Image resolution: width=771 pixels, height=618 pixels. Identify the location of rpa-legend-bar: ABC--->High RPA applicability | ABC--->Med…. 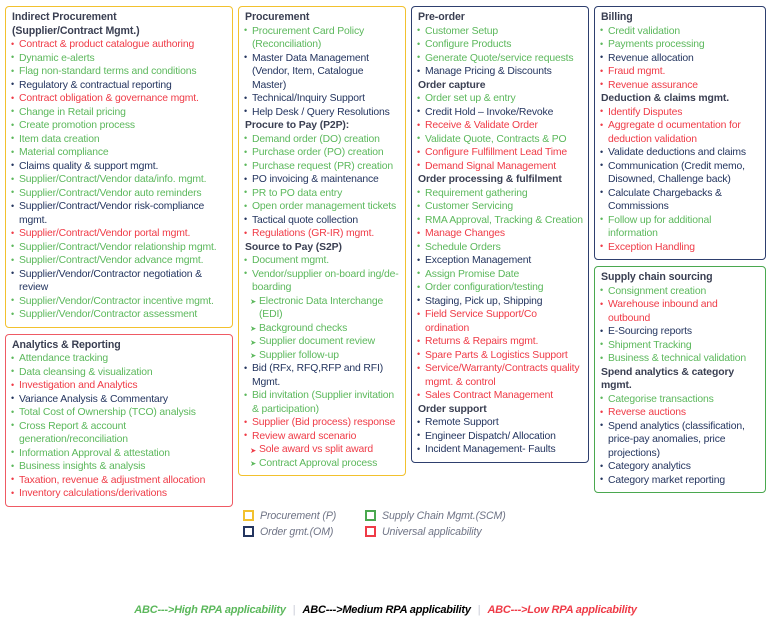
(385, 610).